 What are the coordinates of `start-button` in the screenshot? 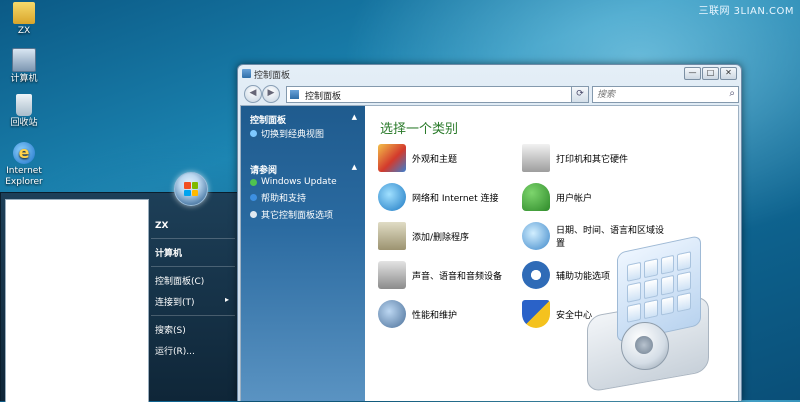 It's located at (191, 189).